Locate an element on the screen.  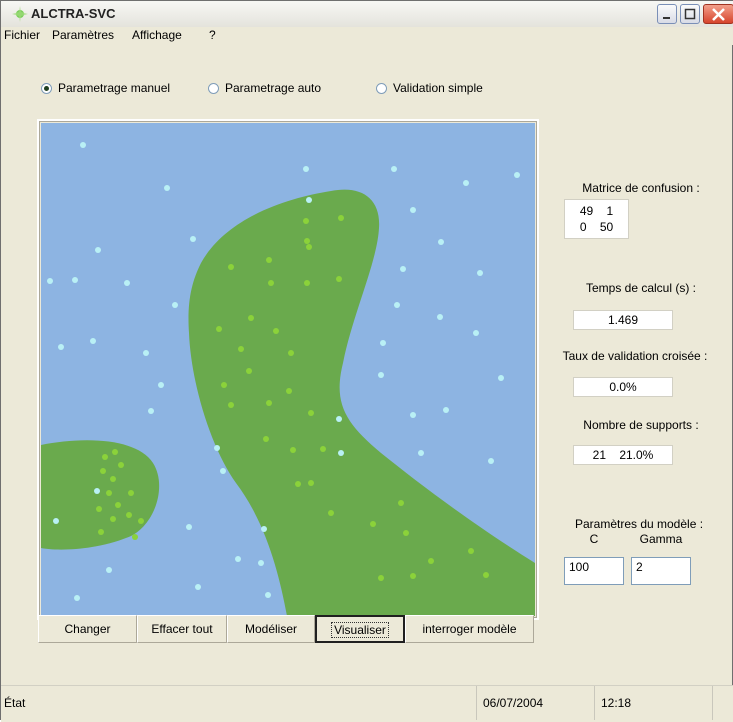
radio-label: Parametrage manuel is located at coordinates (114, 88).